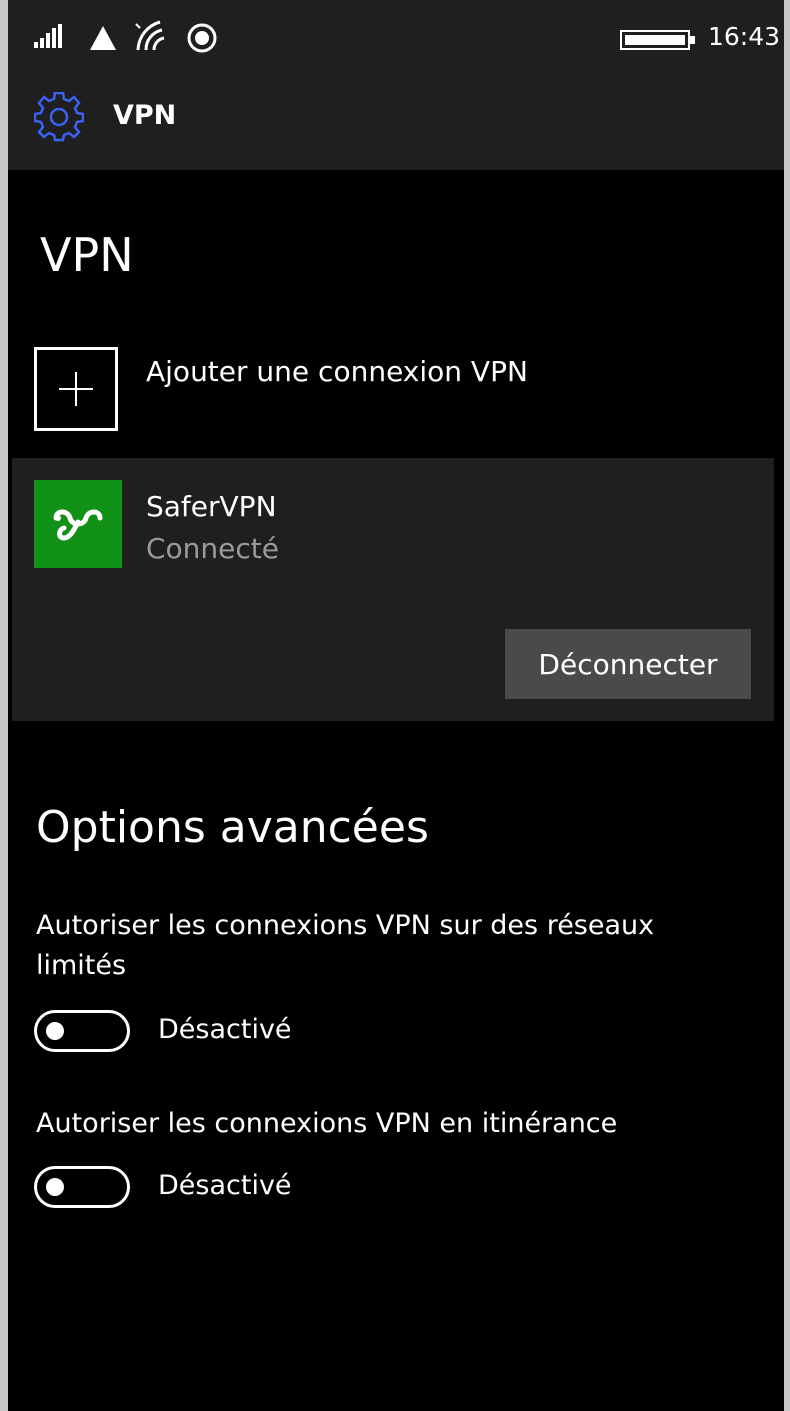 The image size is (790, 1411). Describe the element at coordinates (145, 115) in the screenshot. I see `app-title: VPN` at that location.